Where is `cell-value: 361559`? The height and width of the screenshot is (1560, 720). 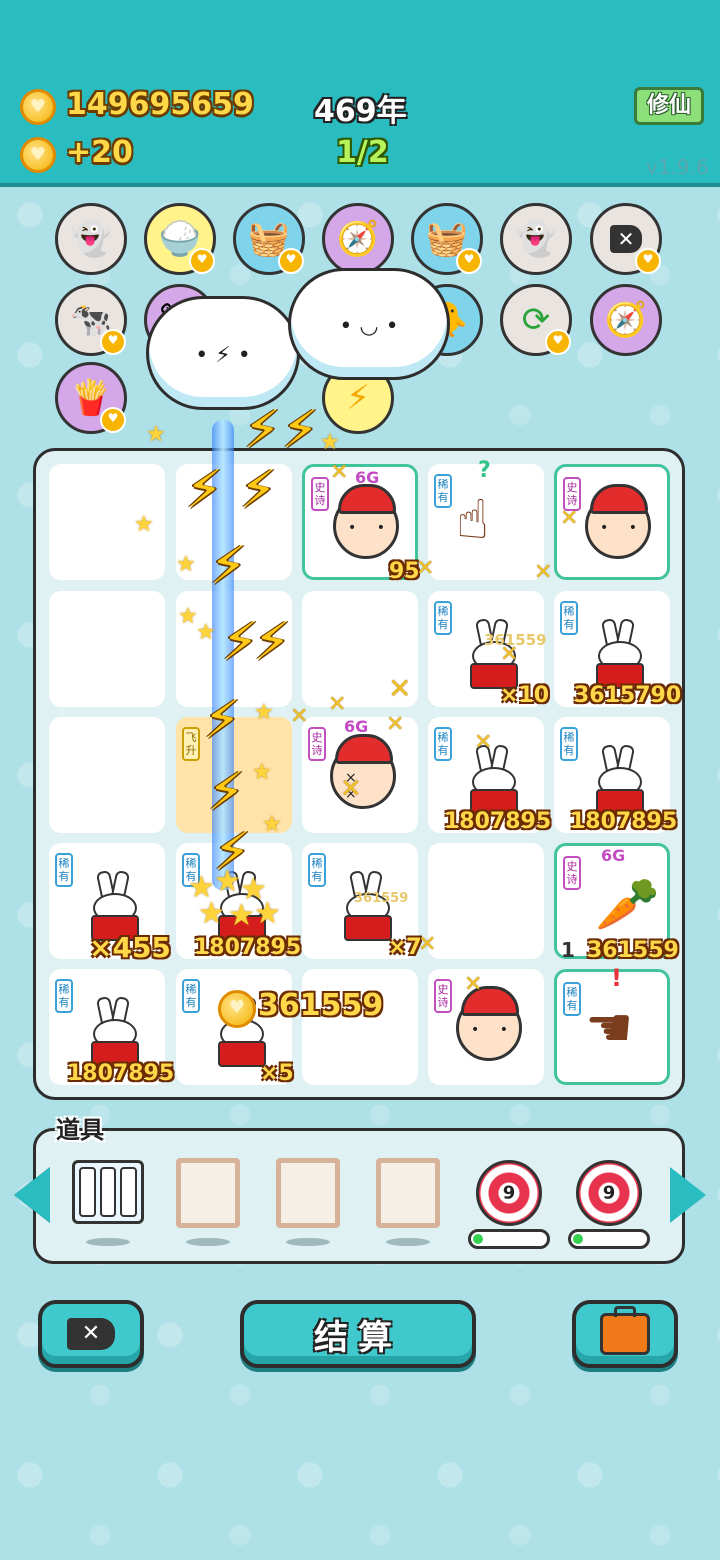
cell-value: 361559 is located at coordinates (633, 950).